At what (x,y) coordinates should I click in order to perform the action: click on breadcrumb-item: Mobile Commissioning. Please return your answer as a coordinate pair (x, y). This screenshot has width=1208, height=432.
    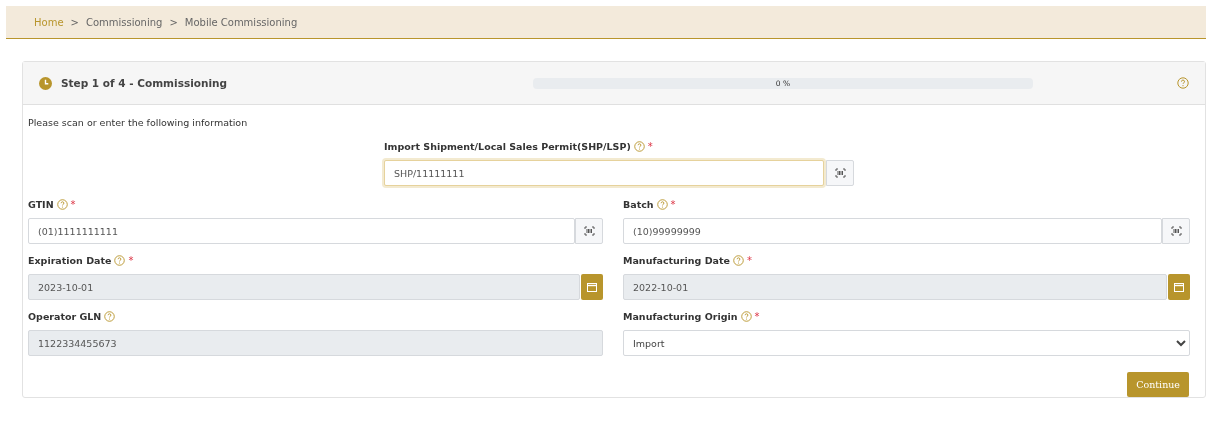
    Looking at the image, I should click on (241, 22).